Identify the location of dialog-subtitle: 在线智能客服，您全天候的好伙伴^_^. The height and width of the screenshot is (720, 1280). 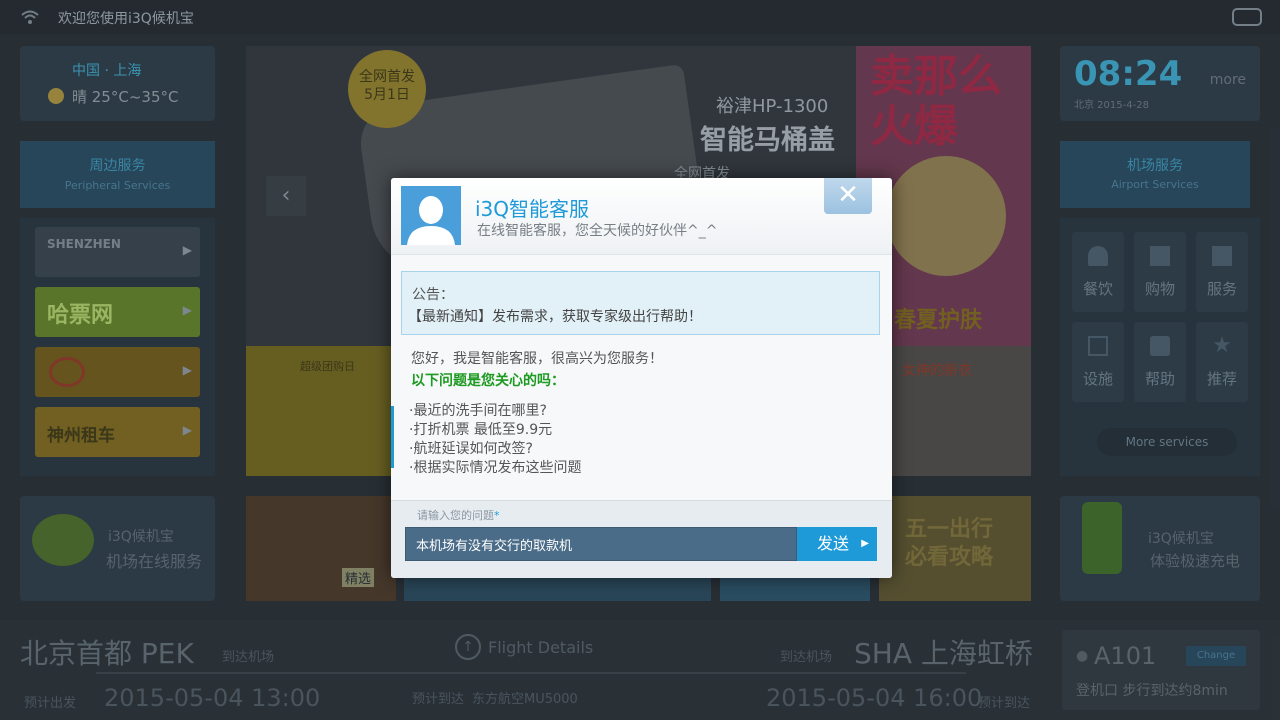
(597, 231).